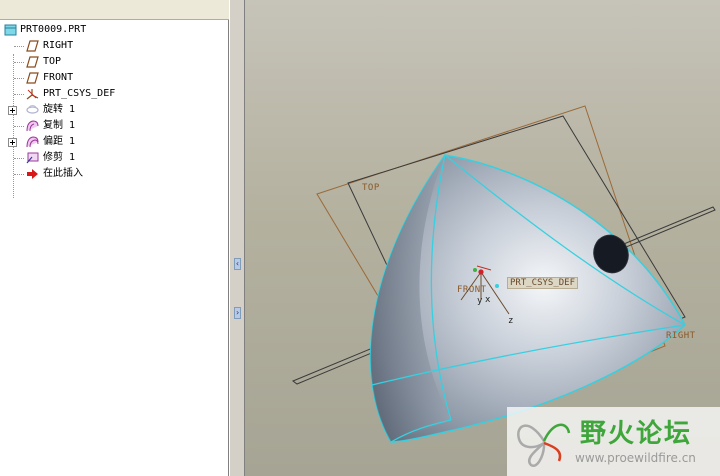  Describe the element at coordinates (58, 77) in the screenshot. I see `tree-item-label: FRONT` at that location.